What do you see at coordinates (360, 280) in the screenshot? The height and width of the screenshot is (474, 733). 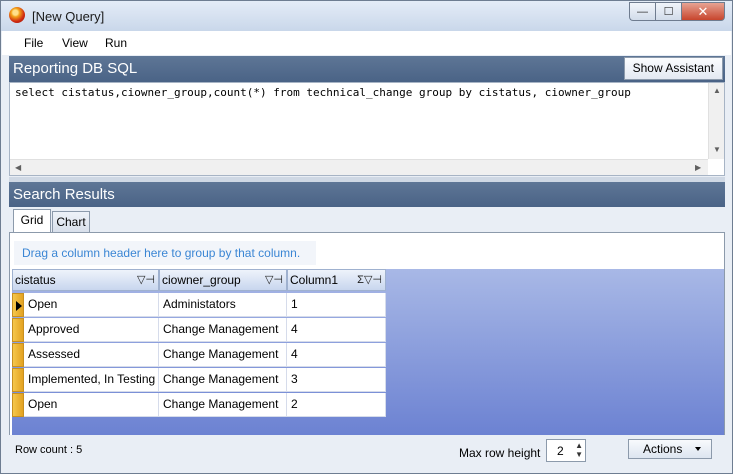 I see `sum-icon: Σ` at bounding box center [360, 280].